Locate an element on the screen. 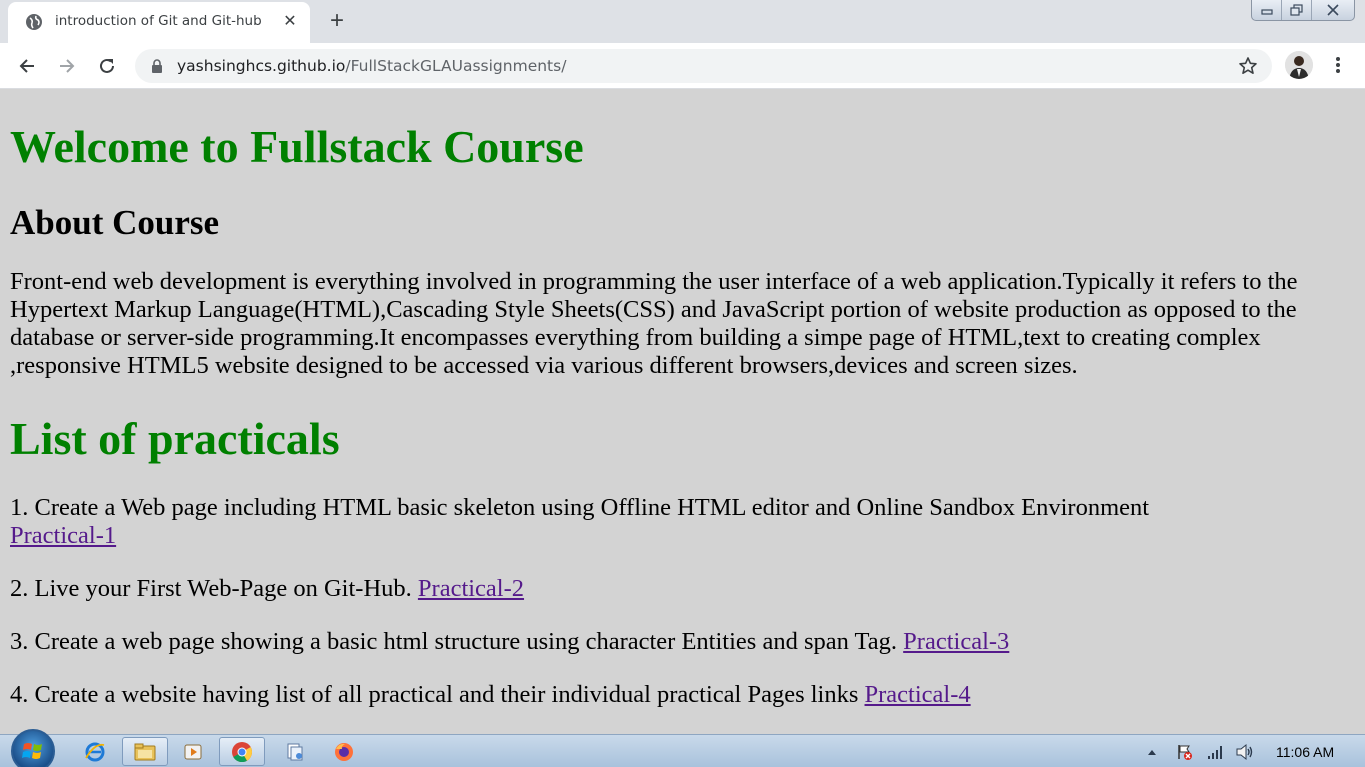 This screenshot has height=767, width=1365. media-player-icon is located at coordinates (193, 751).